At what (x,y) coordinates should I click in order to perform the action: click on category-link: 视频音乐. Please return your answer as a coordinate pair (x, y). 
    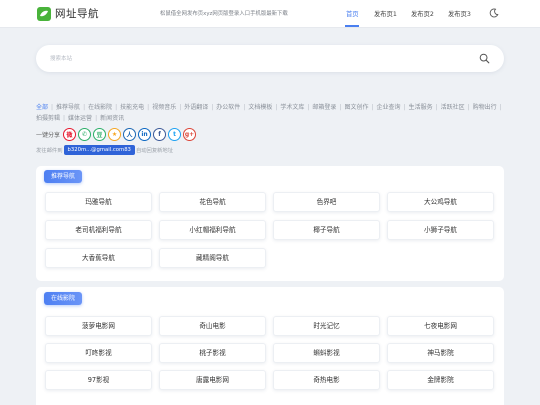
    Looking at the image, I should click on (164, 107).